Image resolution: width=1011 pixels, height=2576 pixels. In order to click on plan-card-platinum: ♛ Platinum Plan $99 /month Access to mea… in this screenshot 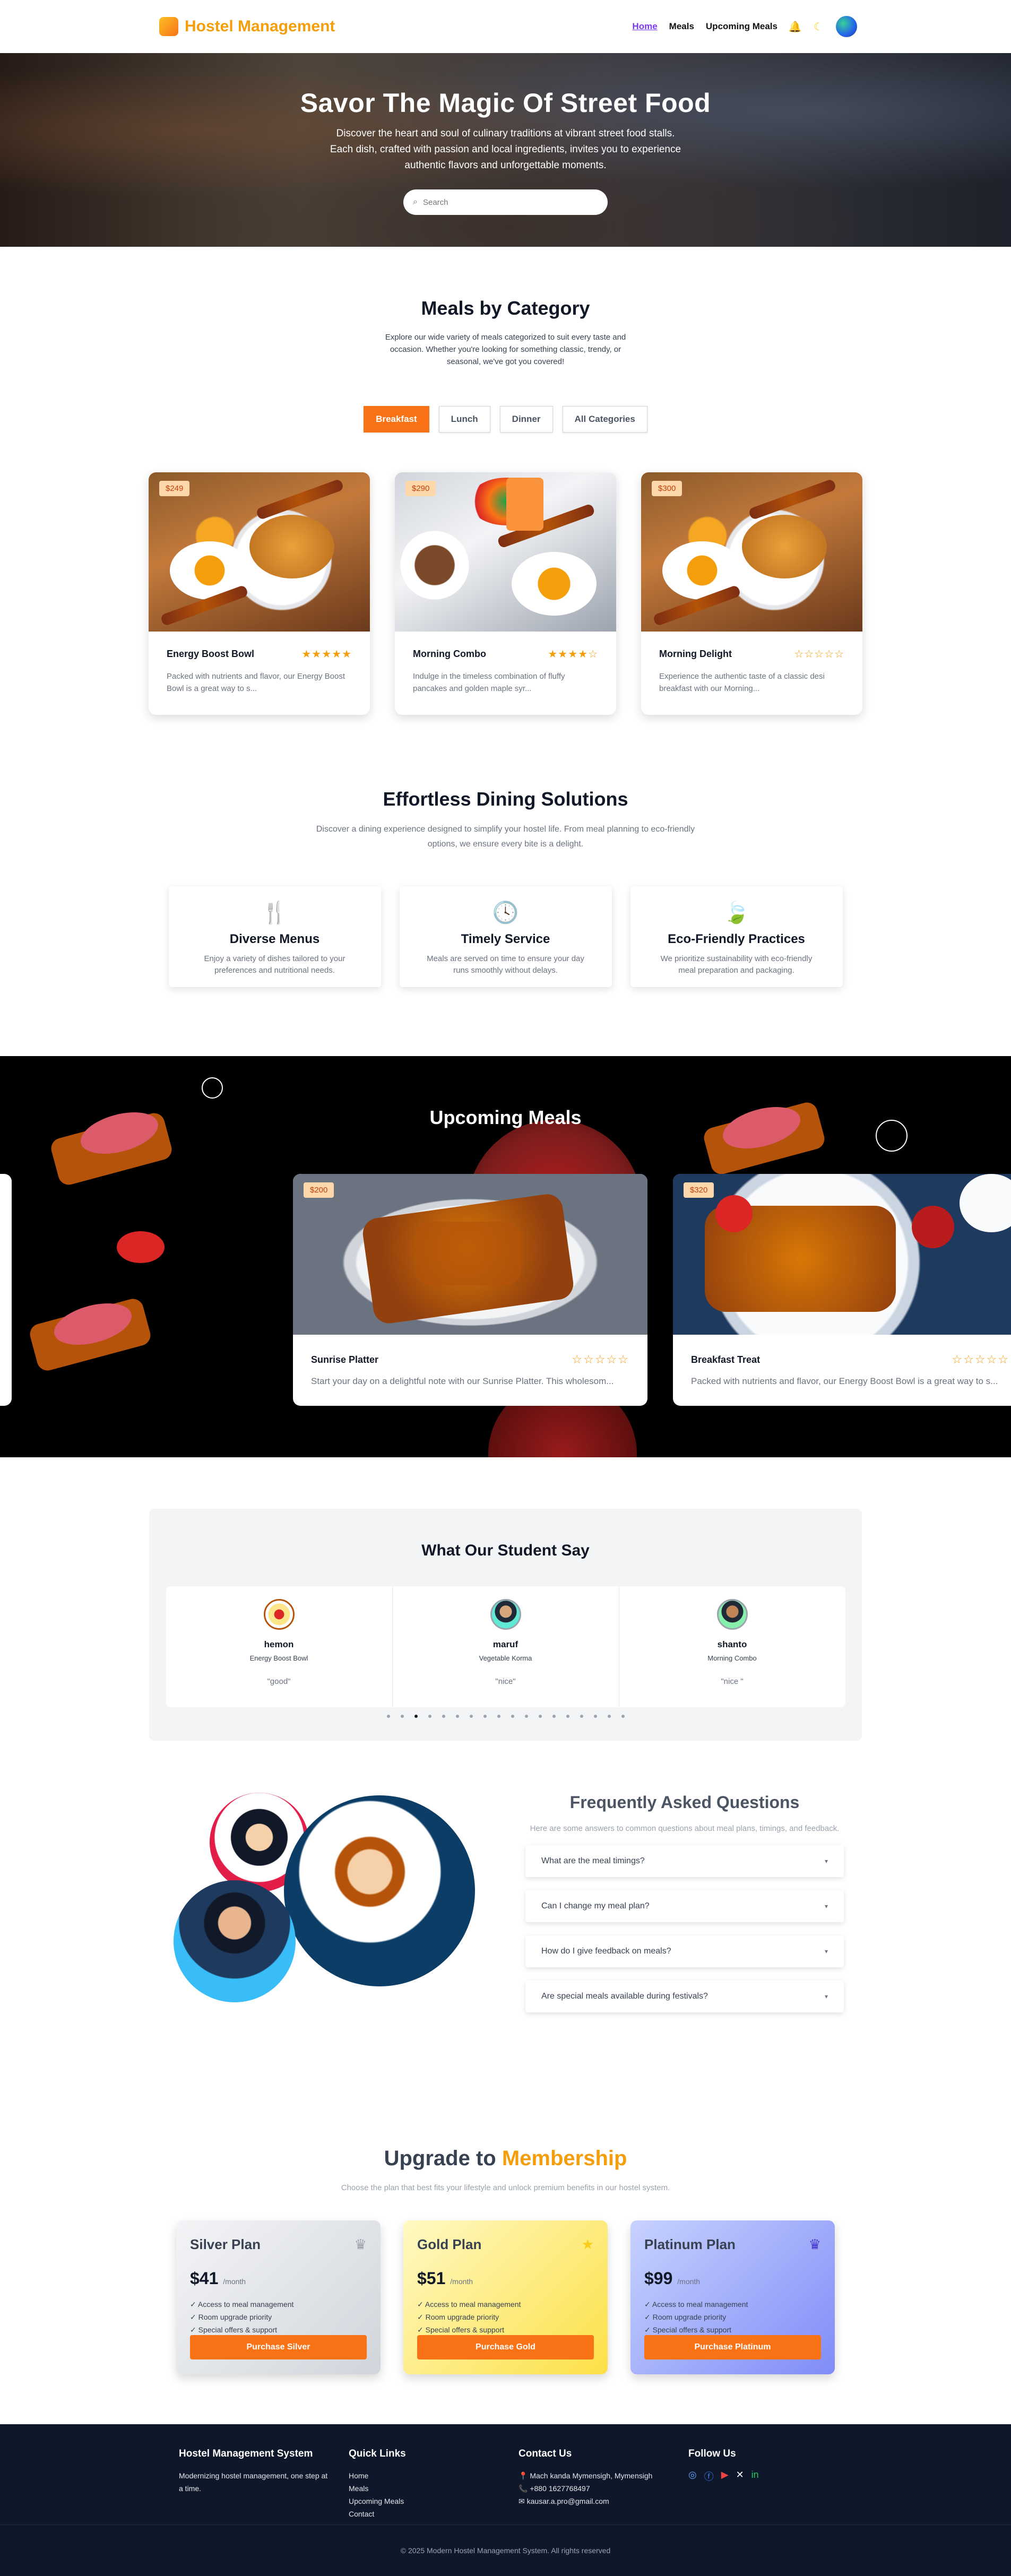, I will do `click(732, 2297)`.